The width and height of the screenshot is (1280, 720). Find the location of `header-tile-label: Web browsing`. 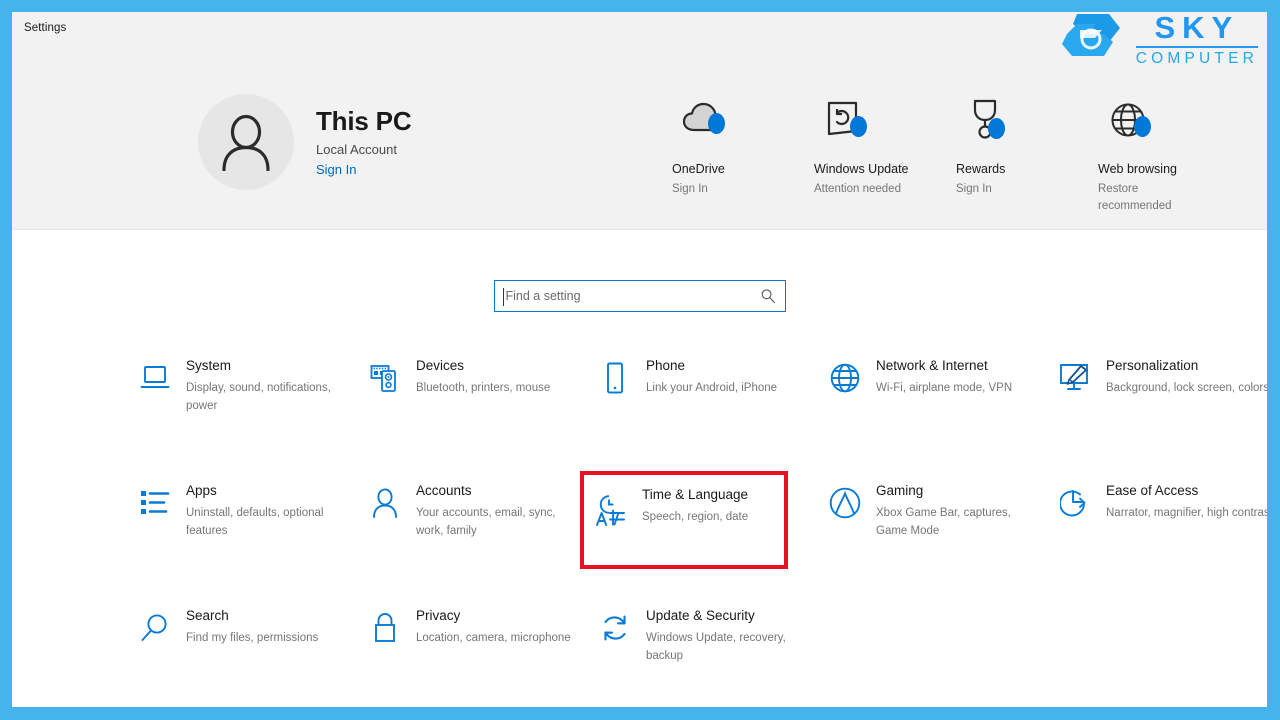

header-tile-label: Web browsing is located at coordinates (1137, 169).